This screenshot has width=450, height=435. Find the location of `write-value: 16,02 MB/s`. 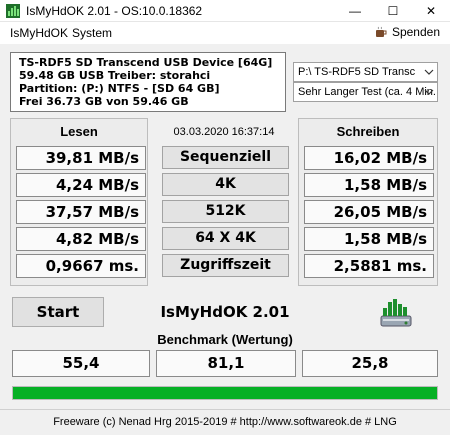

write-value: 16,02 MB/s is located at coordinates (369, 158).